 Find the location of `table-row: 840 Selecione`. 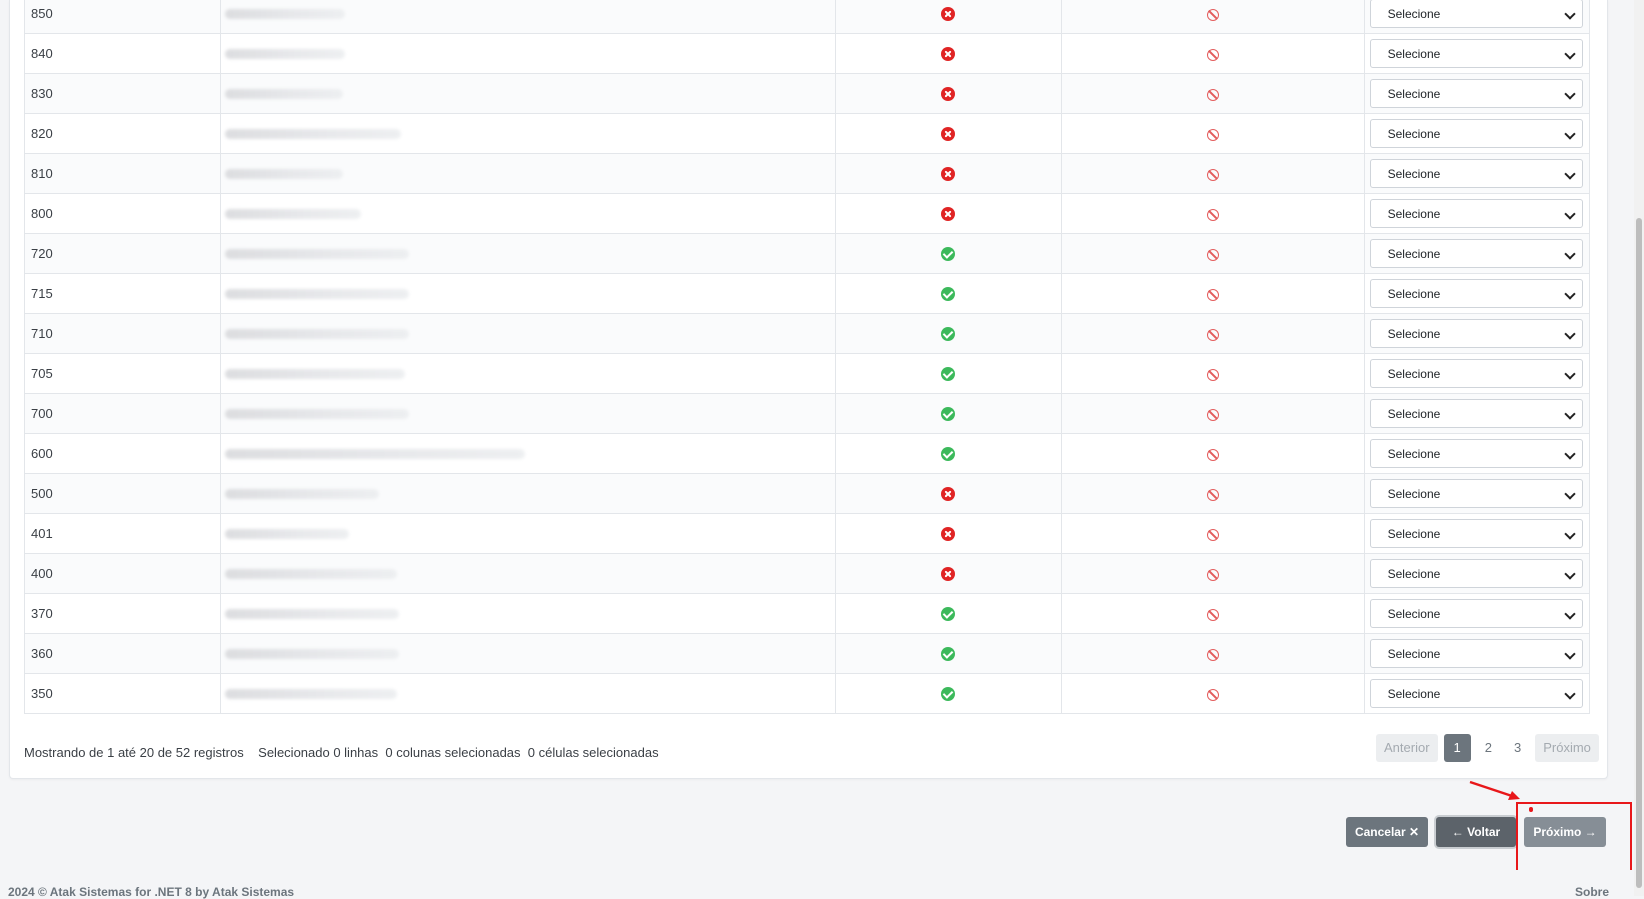

table-row: 840 Selecione is located at coordinates (807, 53).